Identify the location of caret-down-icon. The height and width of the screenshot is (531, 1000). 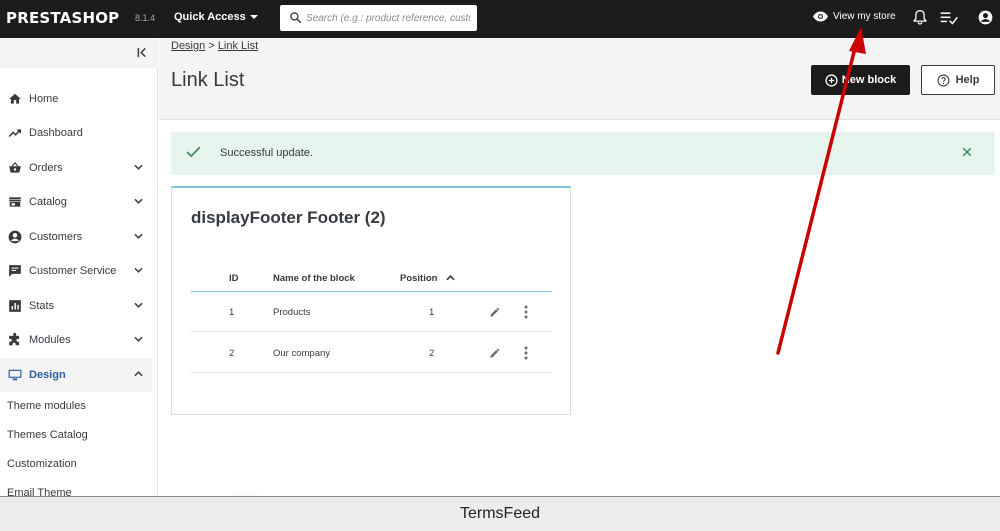
(253, 17).